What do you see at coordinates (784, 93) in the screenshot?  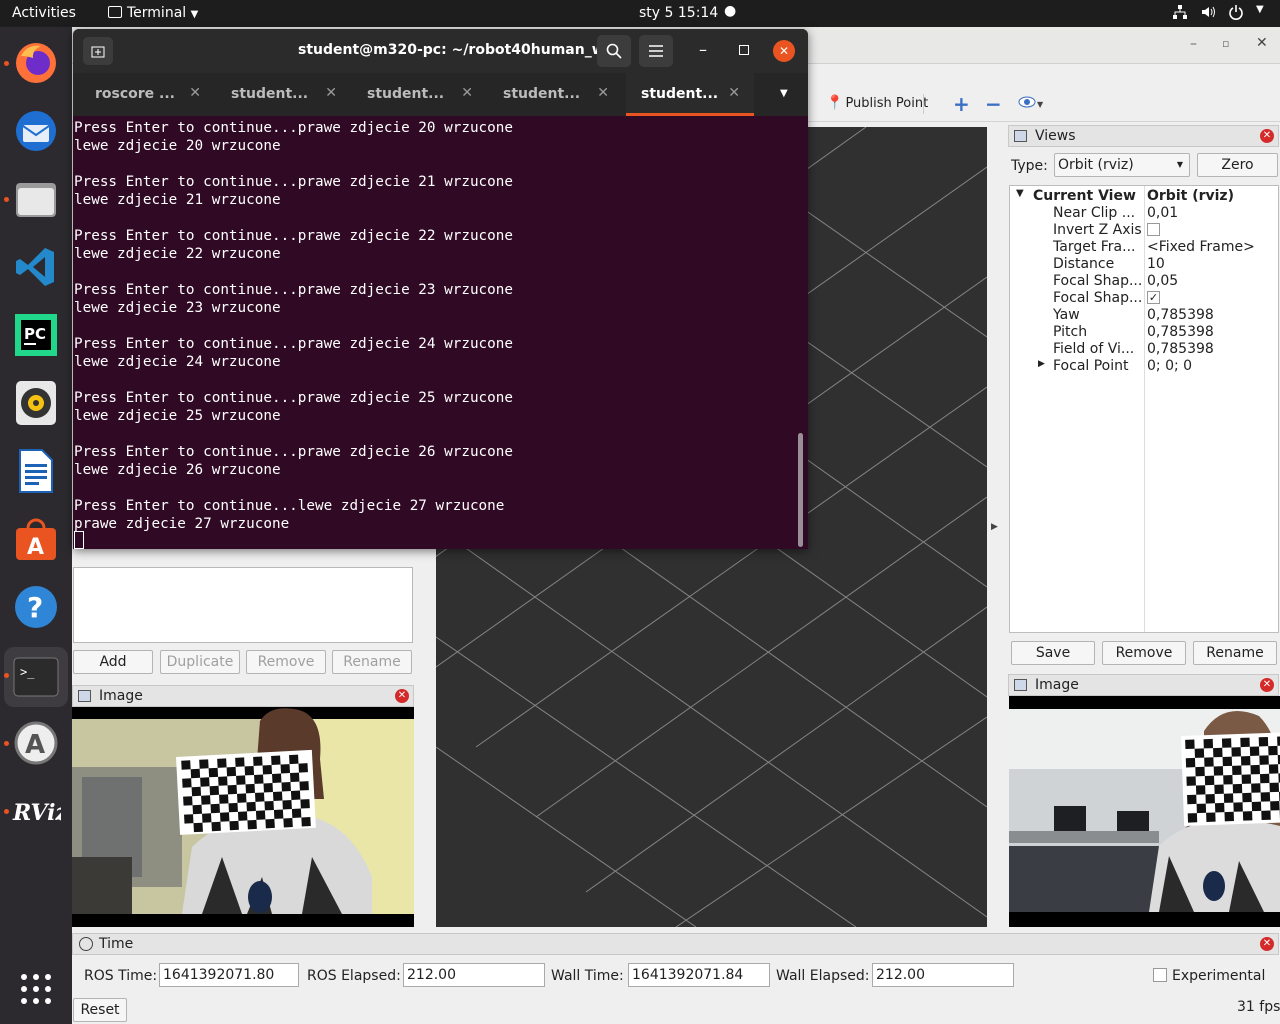 I see `tab-list-chevron-icon: ▼` at bounding box center [784, 93].